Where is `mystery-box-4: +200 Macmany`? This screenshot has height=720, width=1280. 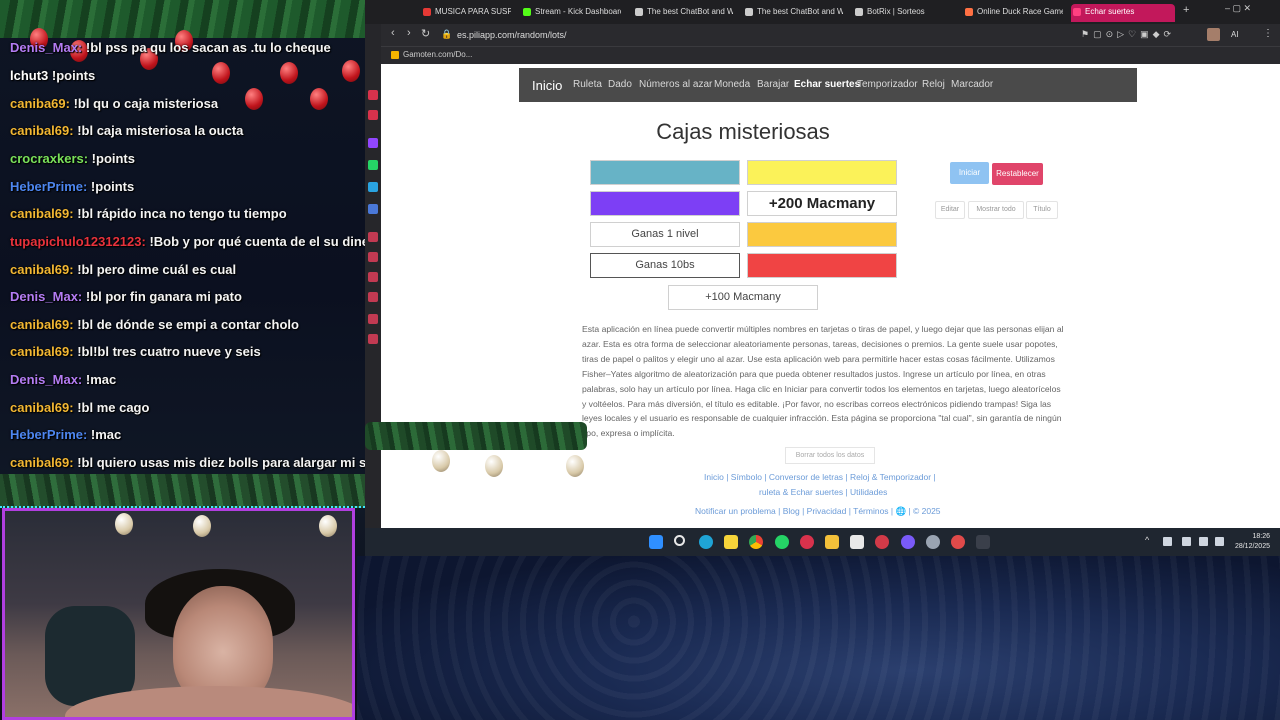 mystery-box-4: +200 Macmany is located at coordinates (822, 203).